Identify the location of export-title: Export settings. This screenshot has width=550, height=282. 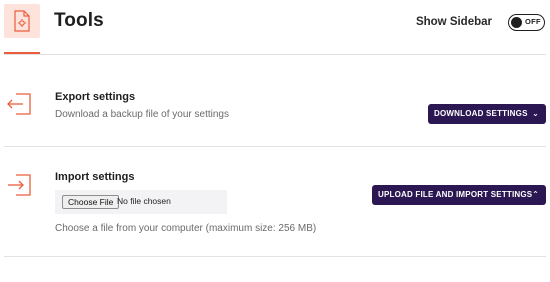
(95, 97).